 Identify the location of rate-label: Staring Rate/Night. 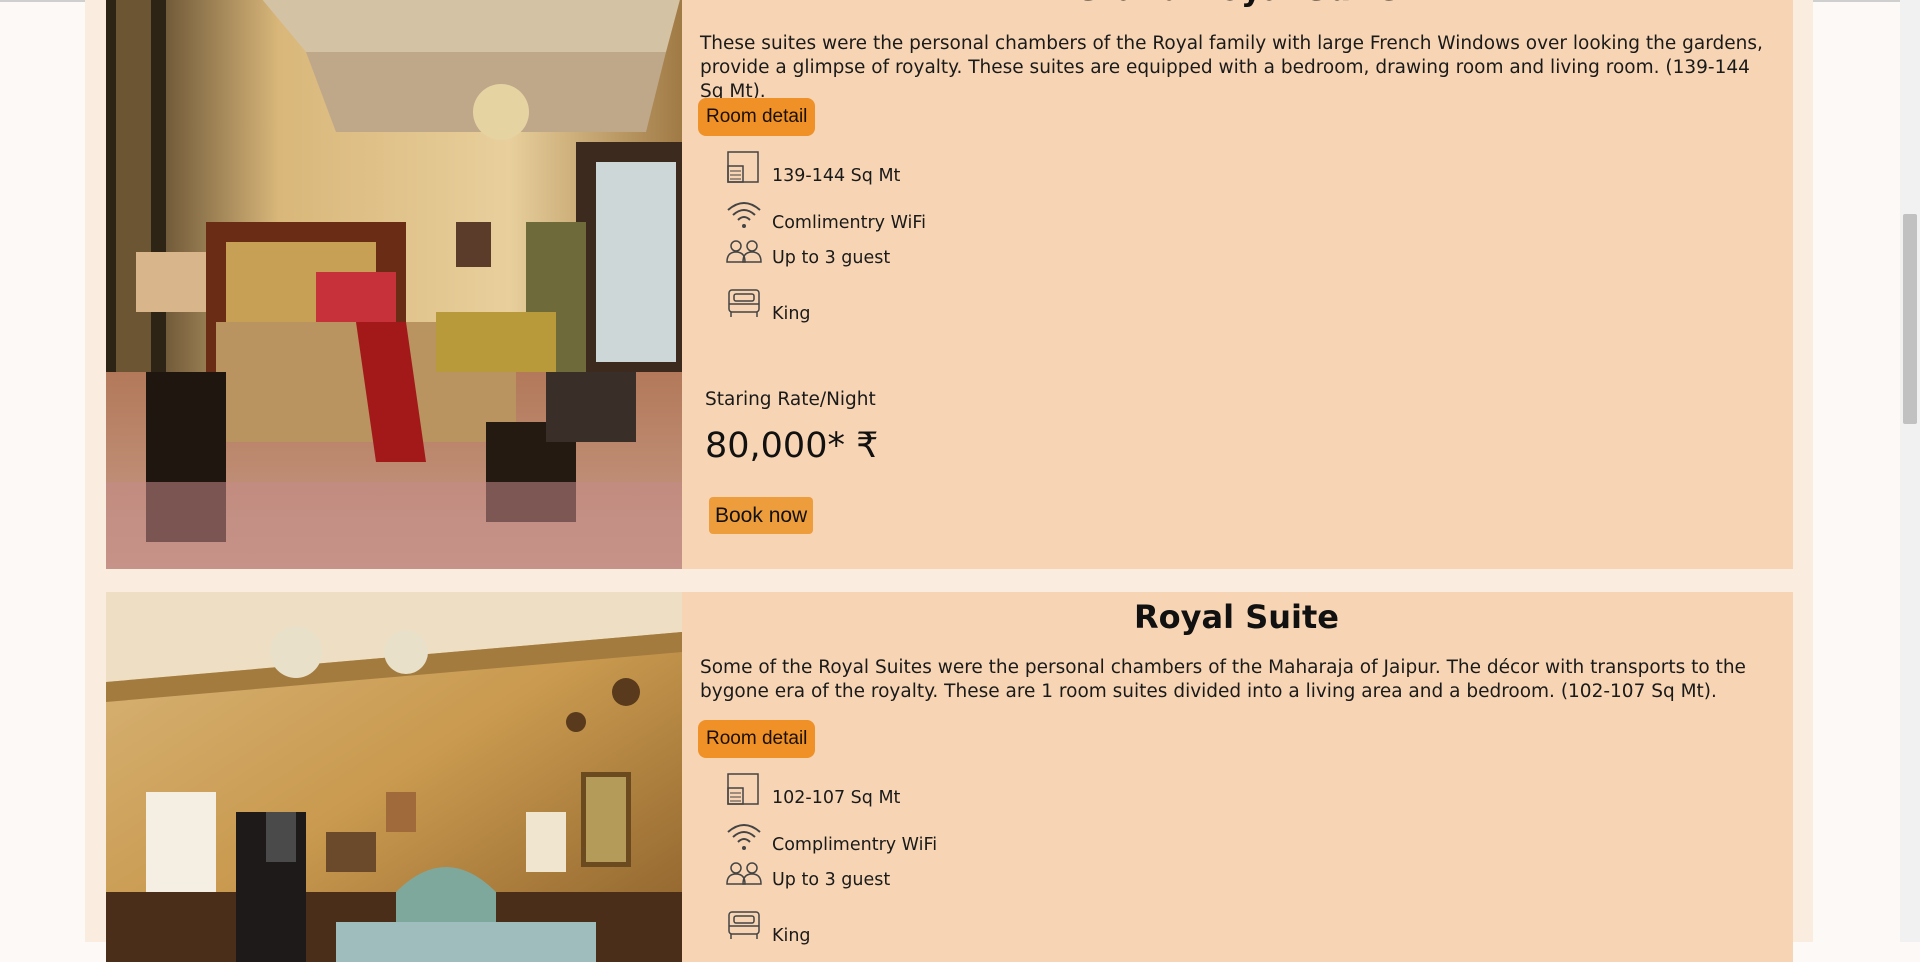
(790, 399).